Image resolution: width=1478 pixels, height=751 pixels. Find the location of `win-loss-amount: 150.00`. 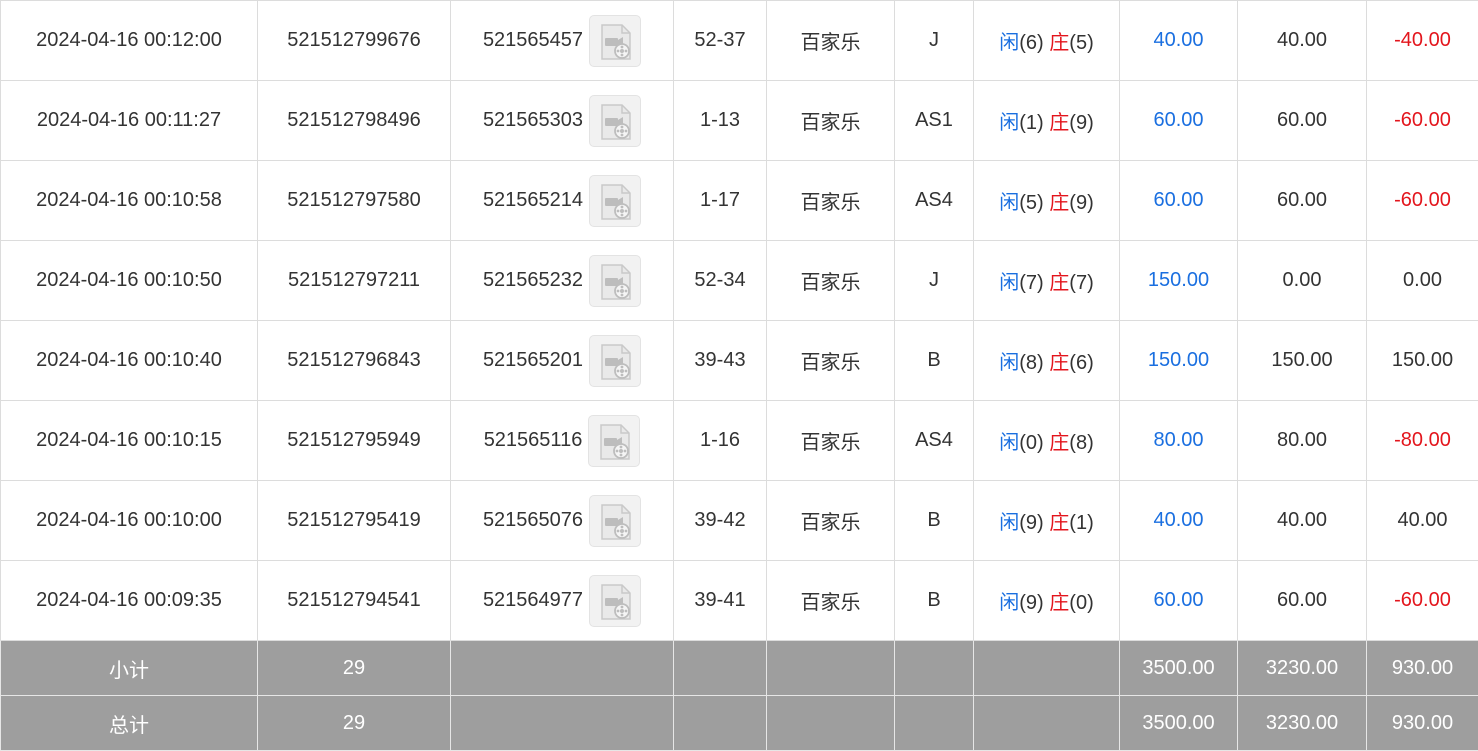

win-loss-amount: 150.00 is located at coordinates (1422, 360).